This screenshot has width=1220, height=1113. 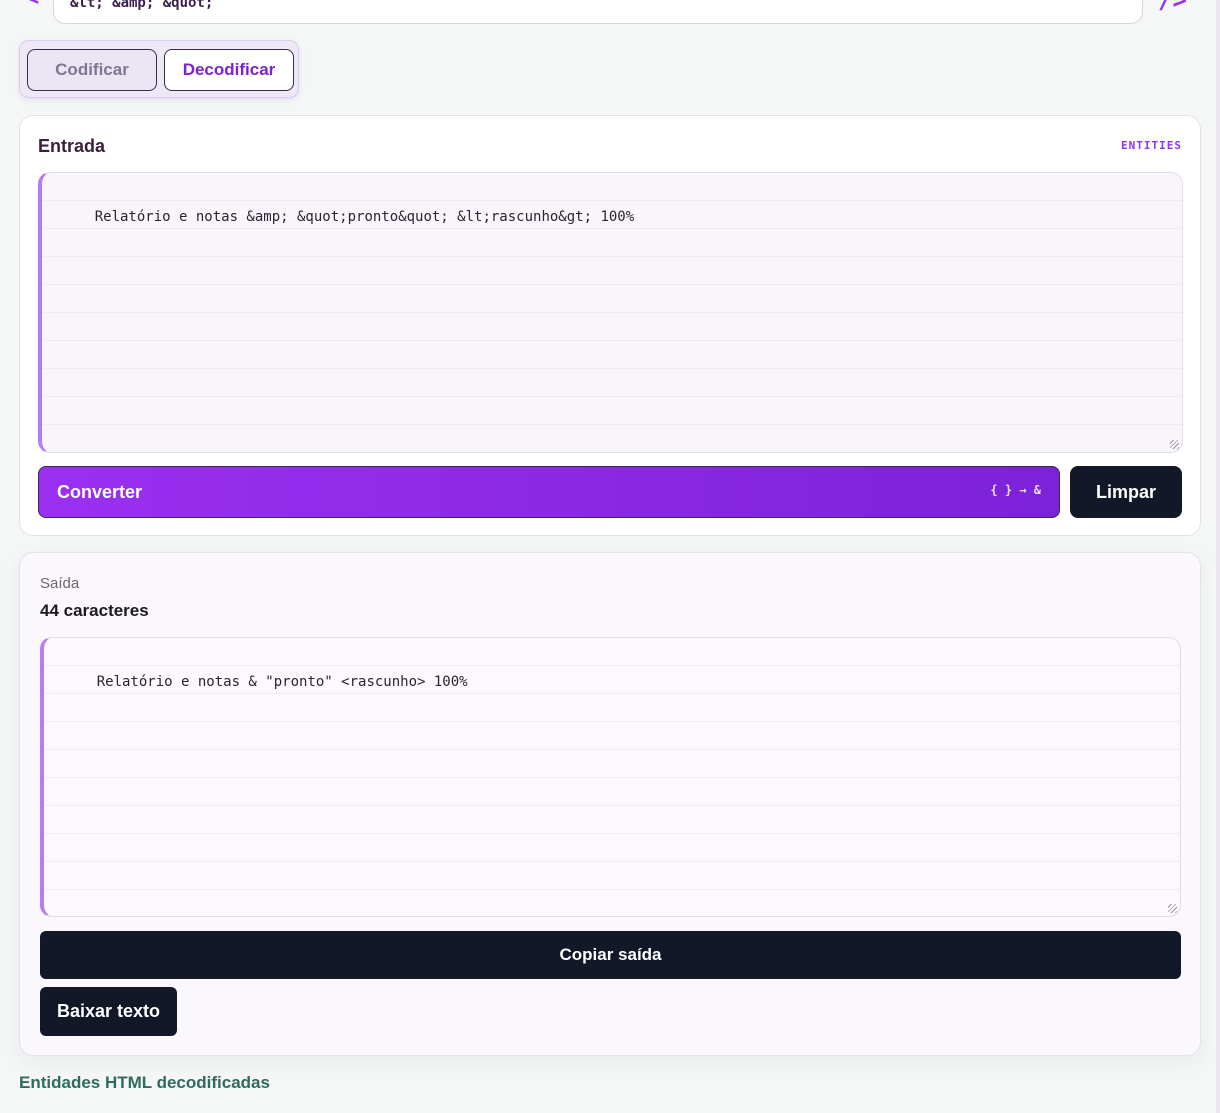 I want to click on input-title: Entrada, so click(x=72, y=146).